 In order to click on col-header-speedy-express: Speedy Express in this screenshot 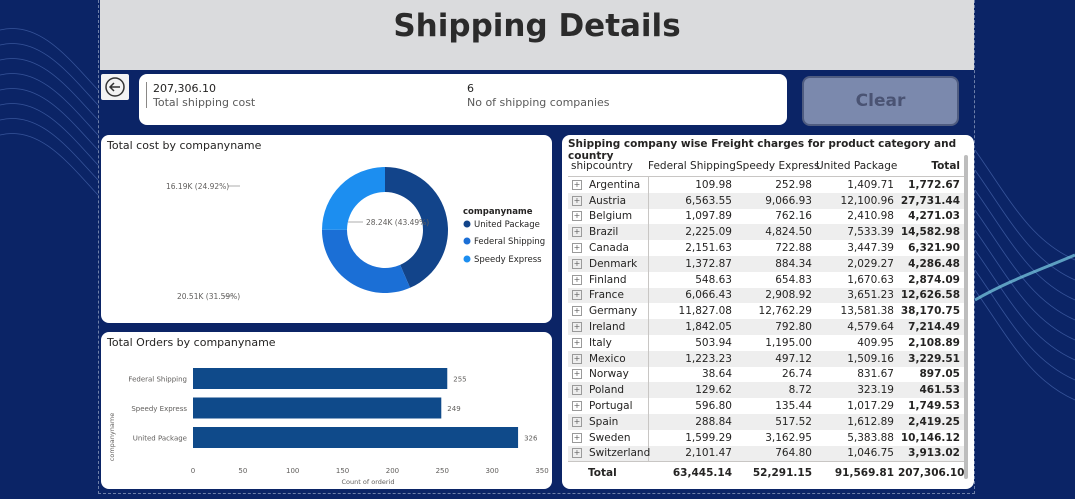, I will do `click(777, 166)`.